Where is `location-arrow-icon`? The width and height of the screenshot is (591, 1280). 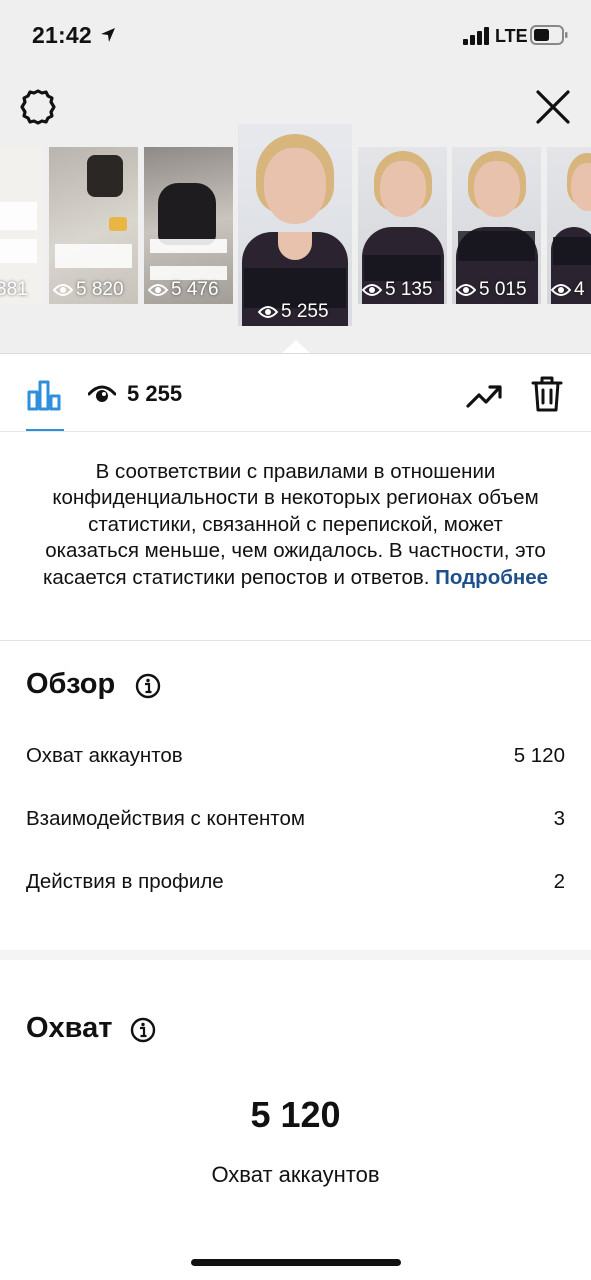
location-arrow-icon is located at coordinates (108, 35).